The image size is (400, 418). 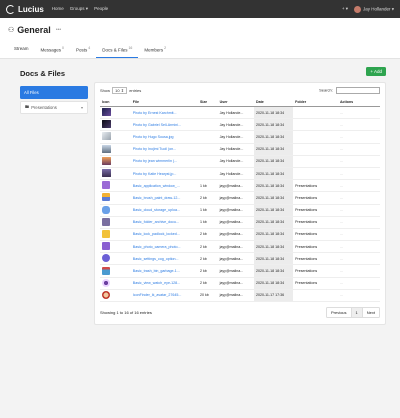 I want to click on page-length-select: 10 ⇕, so click(x=120, y=90).